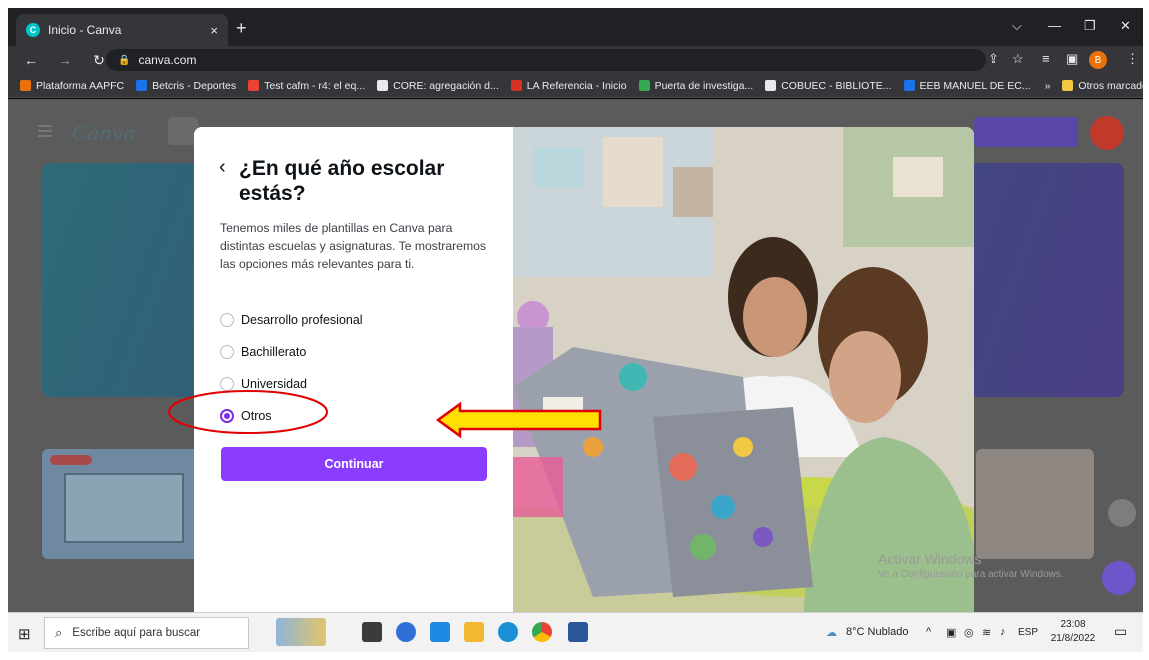 Image resolution: width=1149 pixels, height=660 pixels. Describe the element at coordinates (986, 632) in the screenshot. I see `wifi-icon: ≋` at that location.